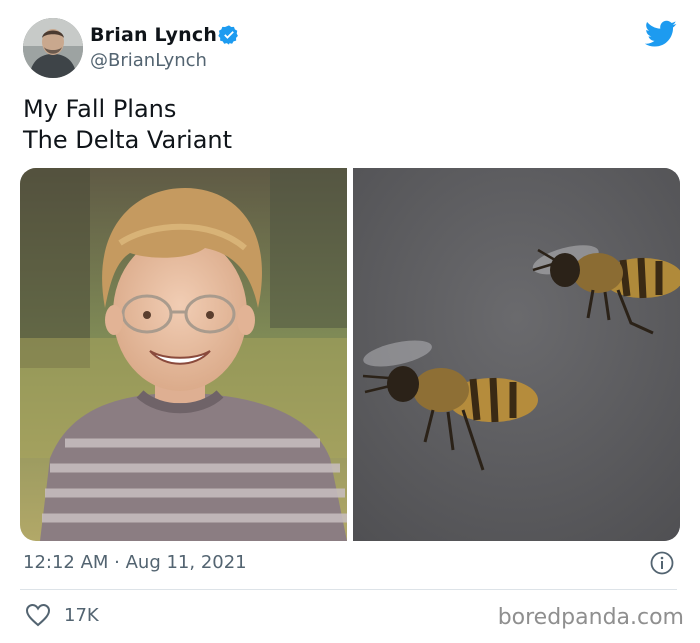 This screenshot has width=700, height=643. I want to click on tweet-line-1: My Fall Plans, so click(100, 109).